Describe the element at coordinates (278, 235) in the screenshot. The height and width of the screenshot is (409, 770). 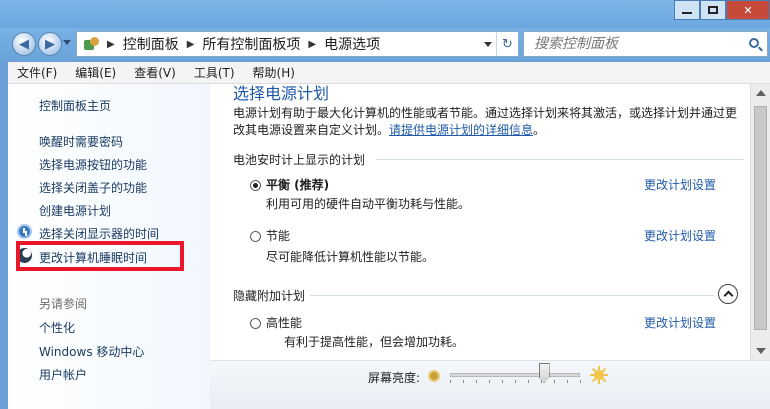
I see `plan-saver-name: 节能` at that location.